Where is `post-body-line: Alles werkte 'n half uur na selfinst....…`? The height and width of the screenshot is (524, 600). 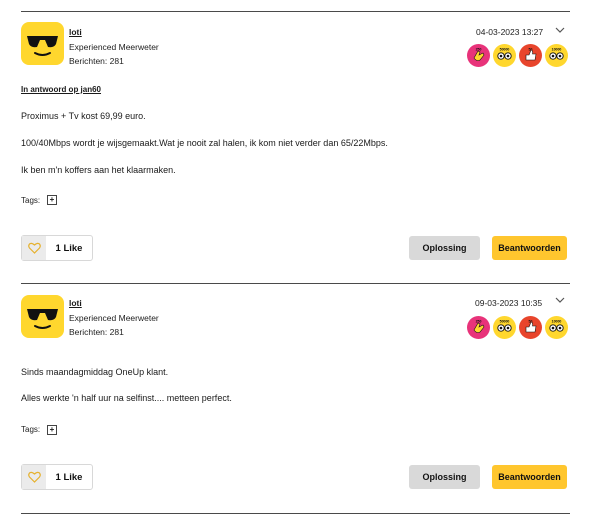 post-body-line: Alles werkte 'n half uur na selfinst....… is located at coordinates (126, 398).